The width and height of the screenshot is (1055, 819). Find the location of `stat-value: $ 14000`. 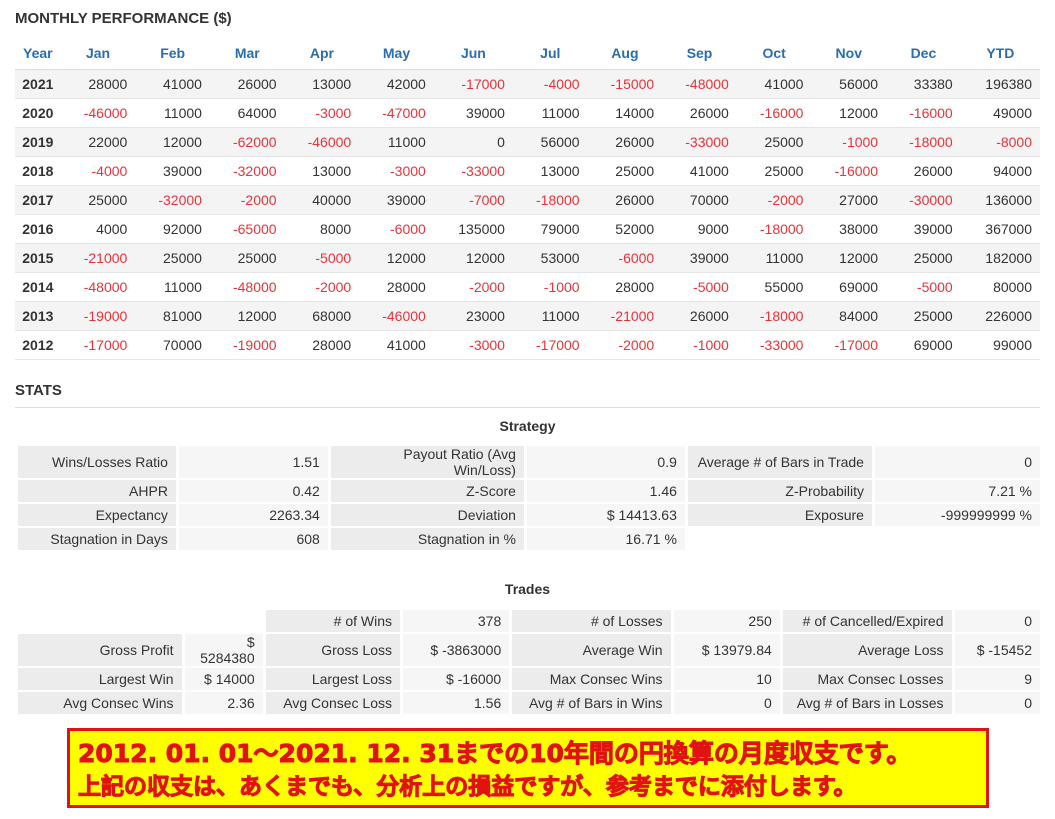

stat-value: $ 14000 is located at coordinates (223, 679).